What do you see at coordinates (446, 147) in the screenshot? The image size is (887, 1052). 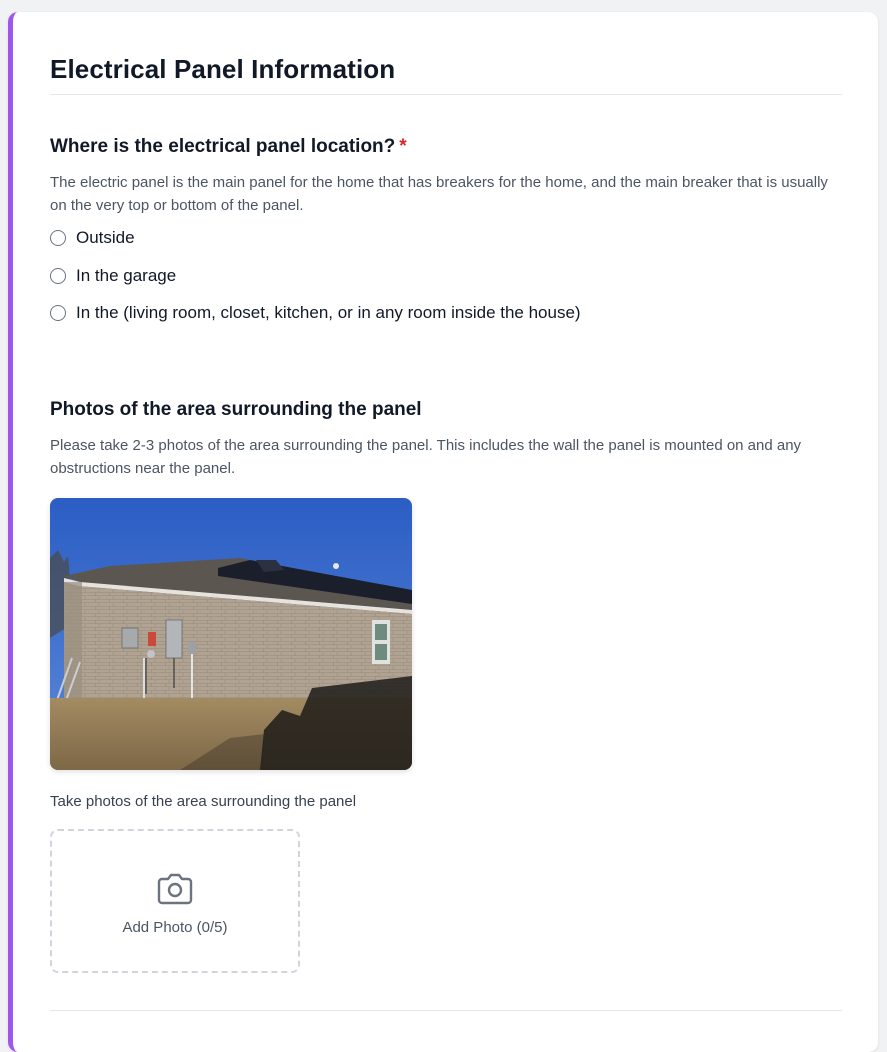 I see `question-label: Where is the electrical panel location? *` at bounding box center [446, 147].